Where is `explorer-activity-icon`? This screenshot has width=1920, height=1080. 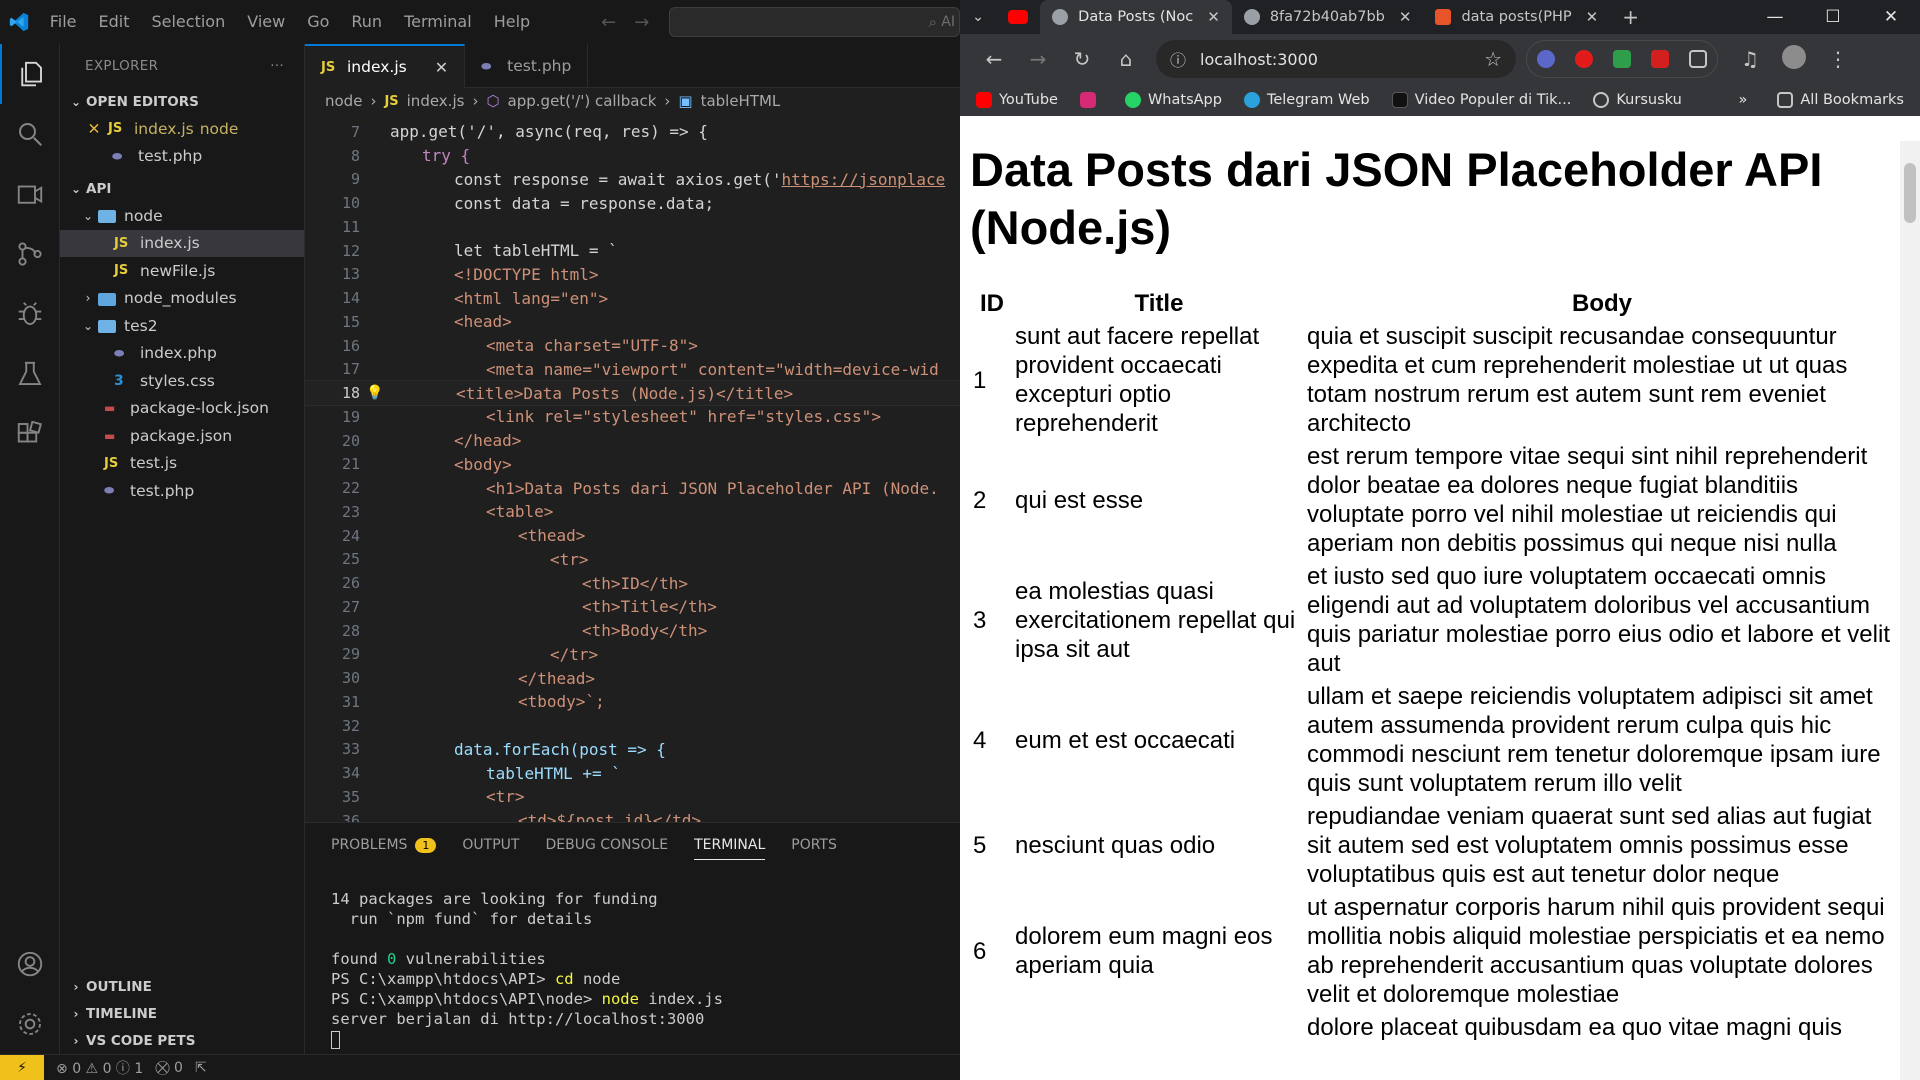 explorer-activity-icon is located at coordinates (30, 74).